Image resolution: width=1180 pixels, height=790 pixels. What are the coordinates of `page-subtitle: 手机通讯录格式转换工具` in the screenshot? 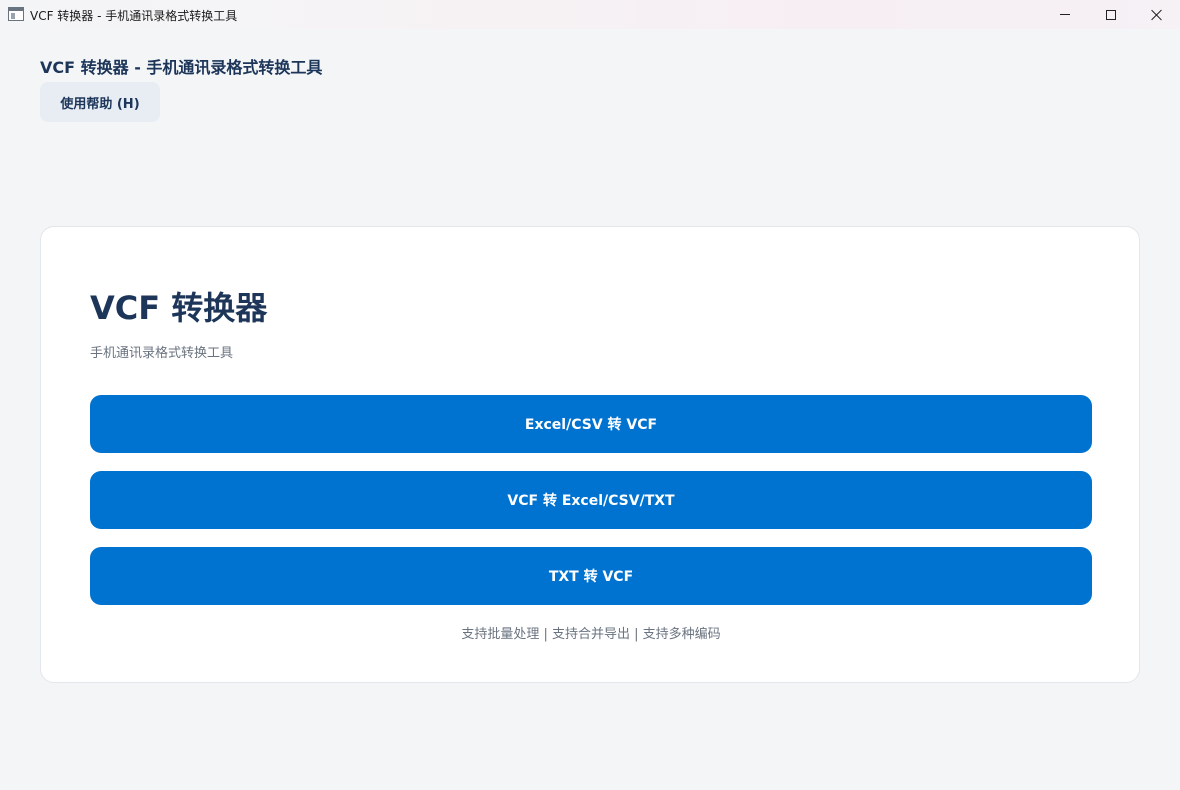 It's located at (162, 353).